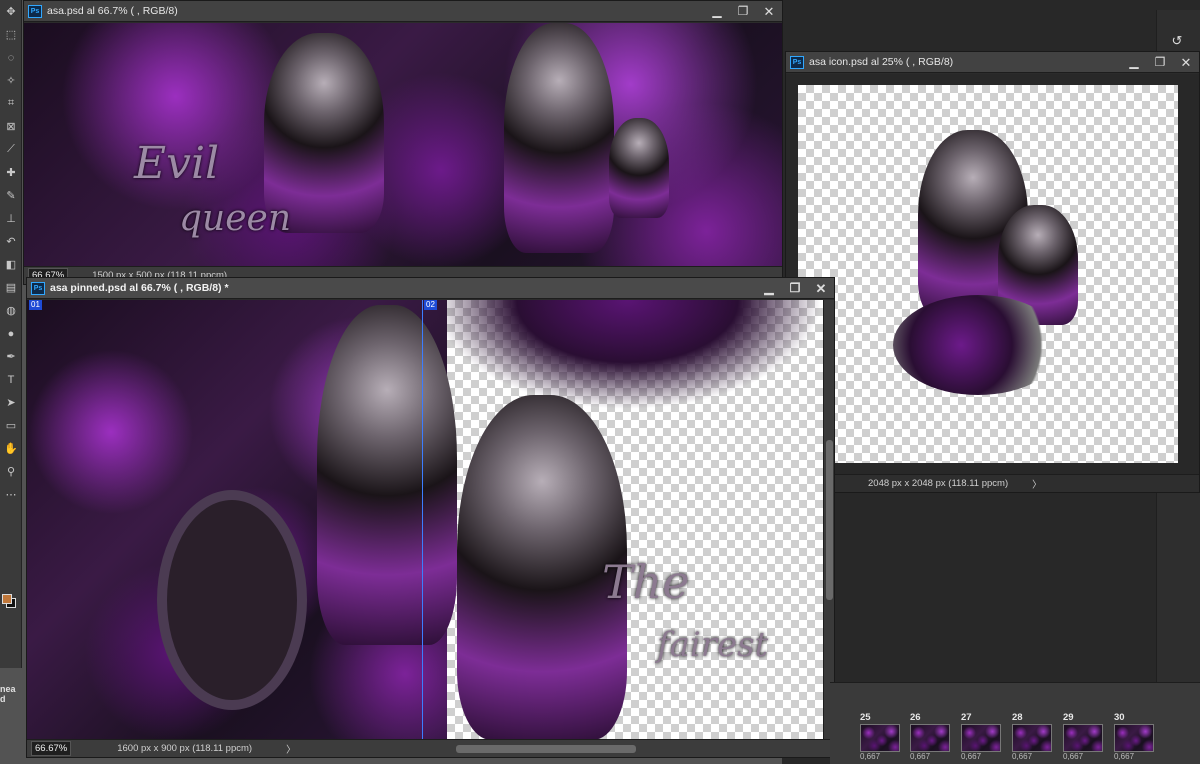 The height and width of the screenshot is (764, 1200). I want to click on artwork-flowers, so click(978, 345).